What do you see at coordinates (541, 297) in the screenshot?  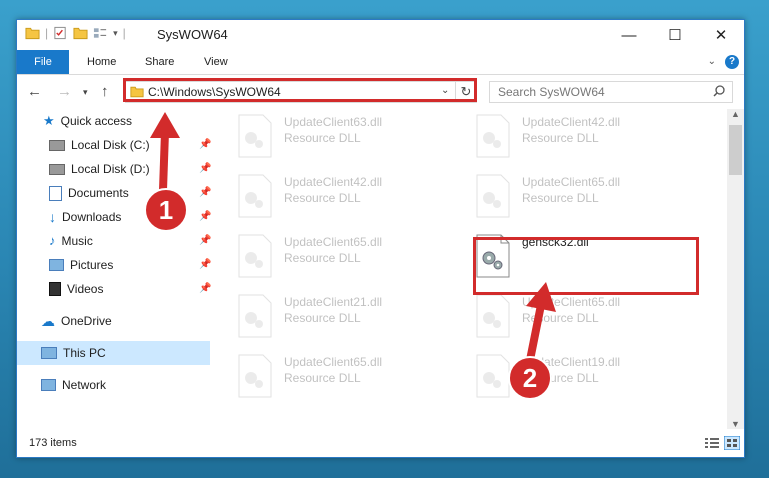 I see `arrow-2-head` at bounding box center [541, 297].